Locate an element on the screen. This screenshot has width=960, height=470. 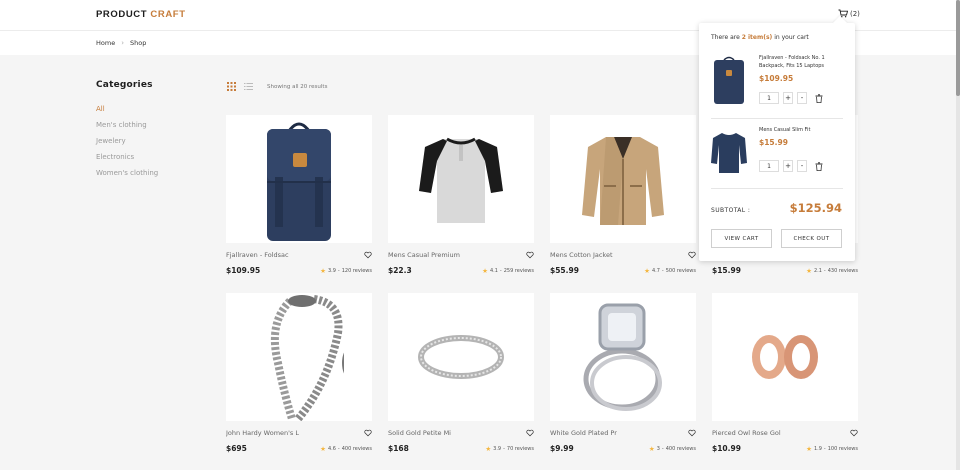
product-rating: ★ 1.9 - 100 reviews is located at coordinates (832, 448).